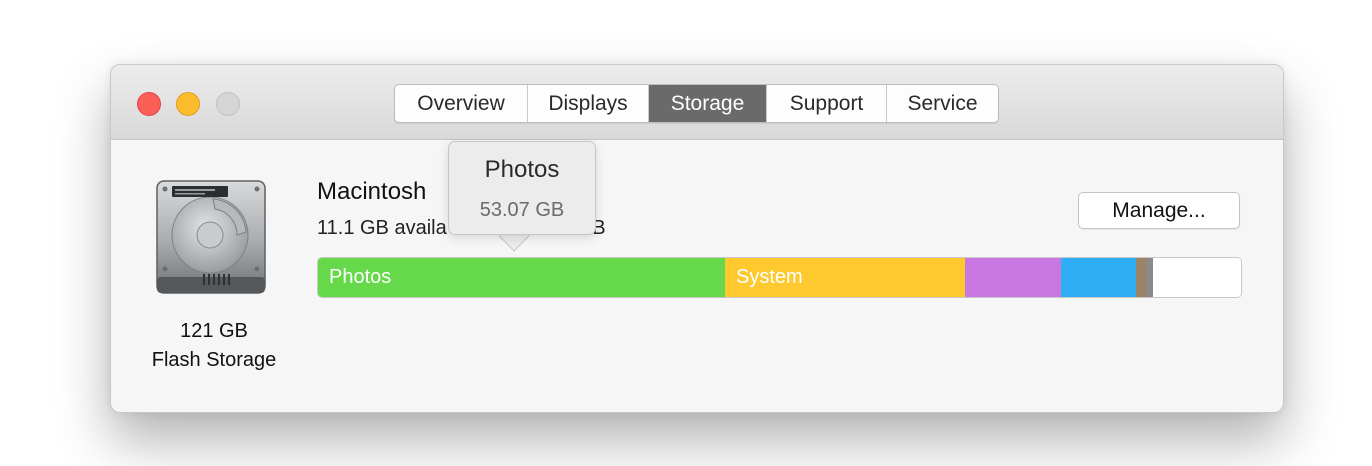  What do you see at coordinates (522, 277) in the screenshot?
I see `storage-segment: Photos` at bounding box center [522, 277].